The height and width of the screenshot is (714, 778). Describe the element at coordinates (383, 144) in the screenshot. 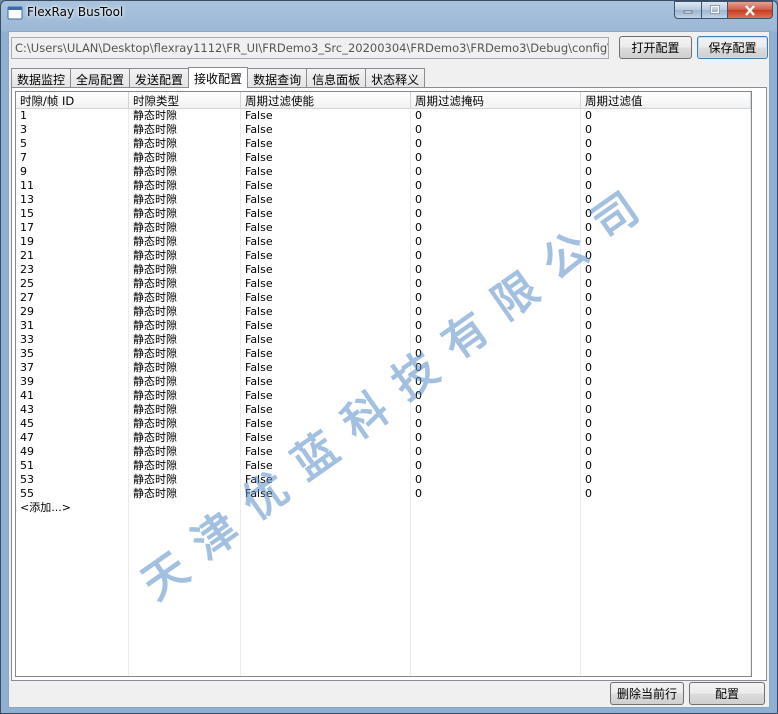

I see `table-row: 5 静态时隙 False 0 0` at that location.